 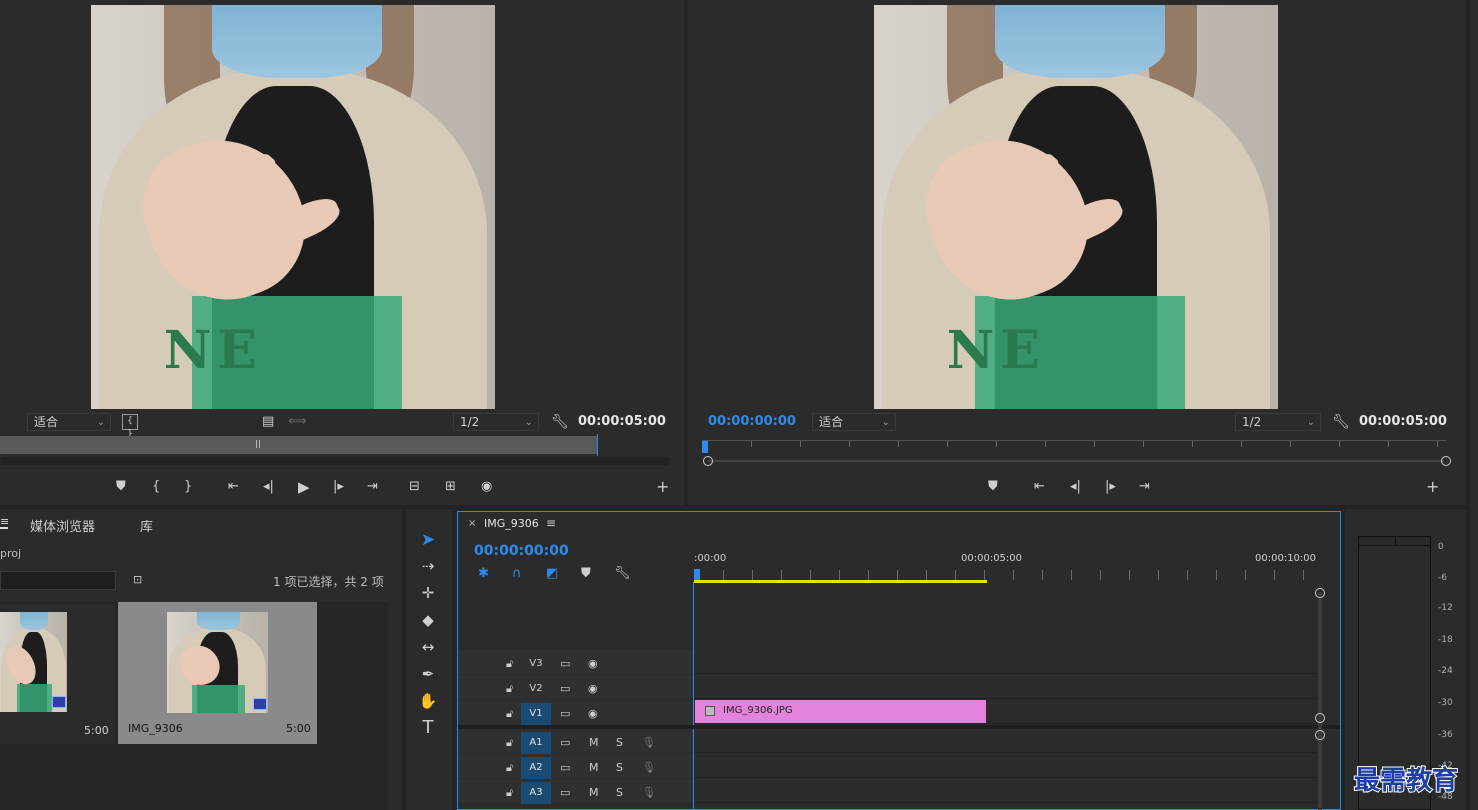 I want to click on menu-icon: ≡, so click(x=551, y=523).